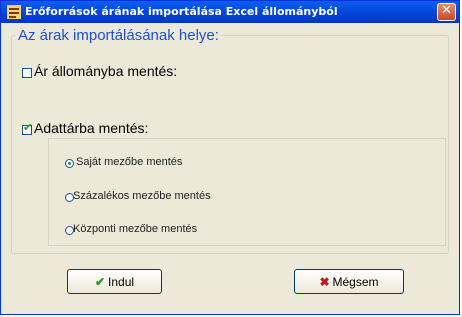 The image size is (462, 317). Describe the element at coordinates (355, 282) in the screenshot. I see `cancel-button-label: Mégsem` at that location.